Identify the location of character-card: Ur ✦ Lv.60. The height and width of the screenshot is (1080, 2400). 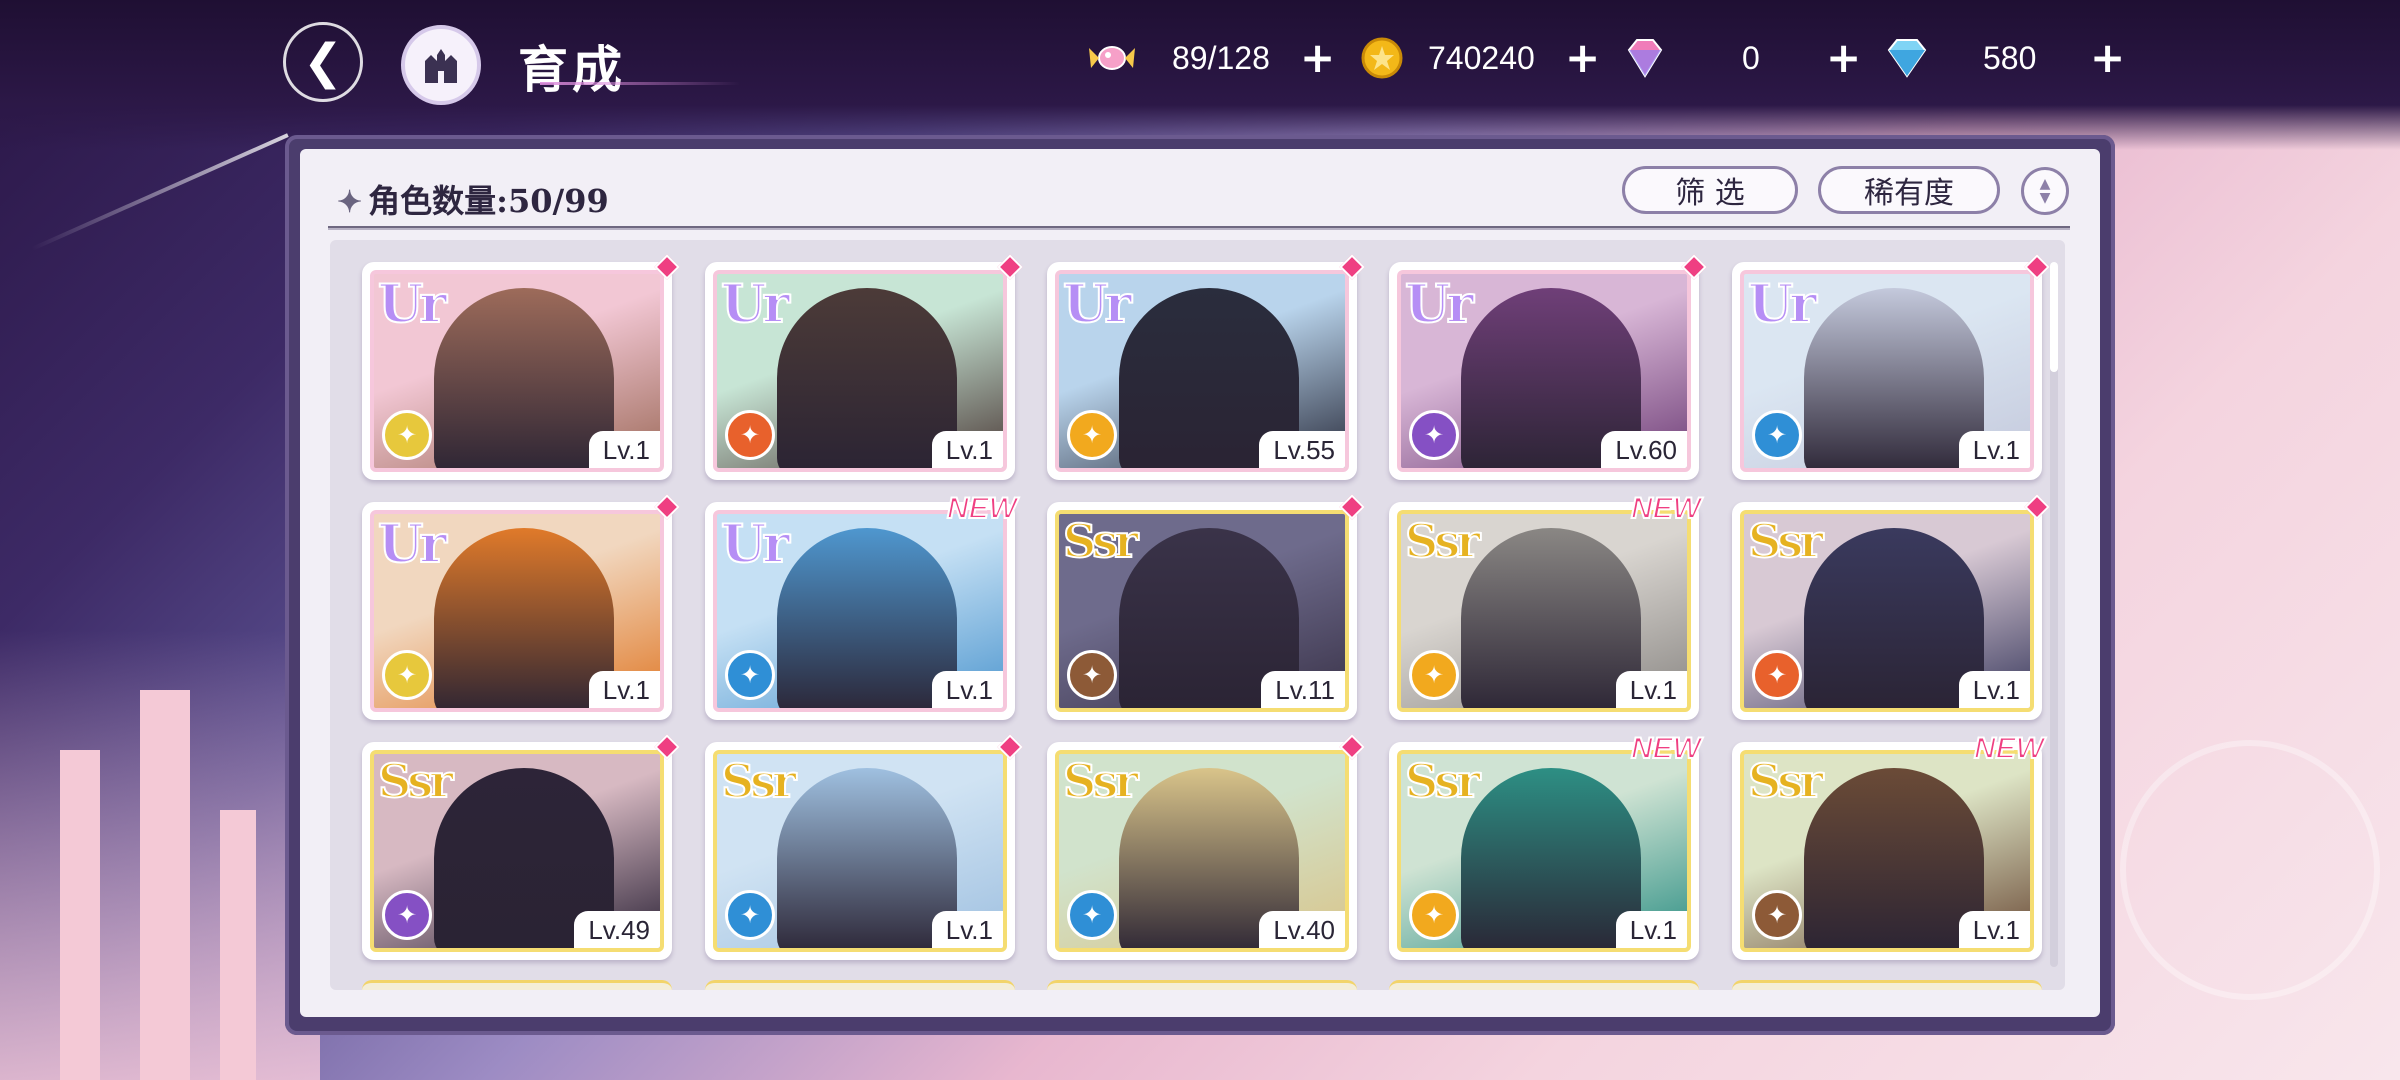
(1548, 367).